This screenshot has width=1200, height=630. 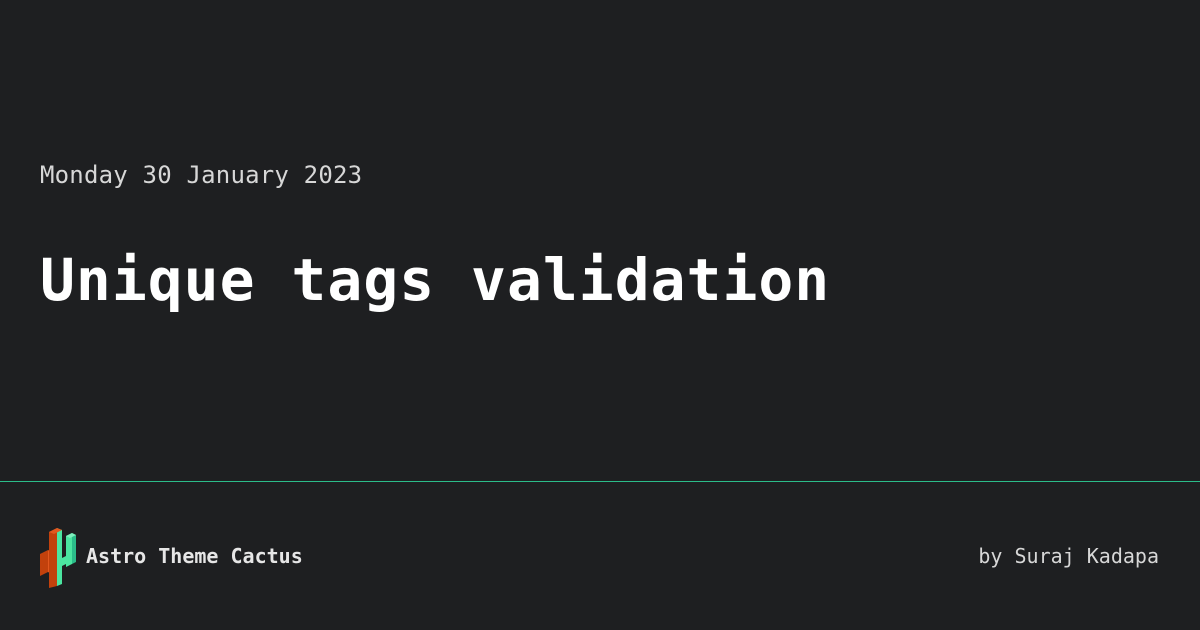 I want to click on post-title: Unique tags validation, so click(x=435, y=280).